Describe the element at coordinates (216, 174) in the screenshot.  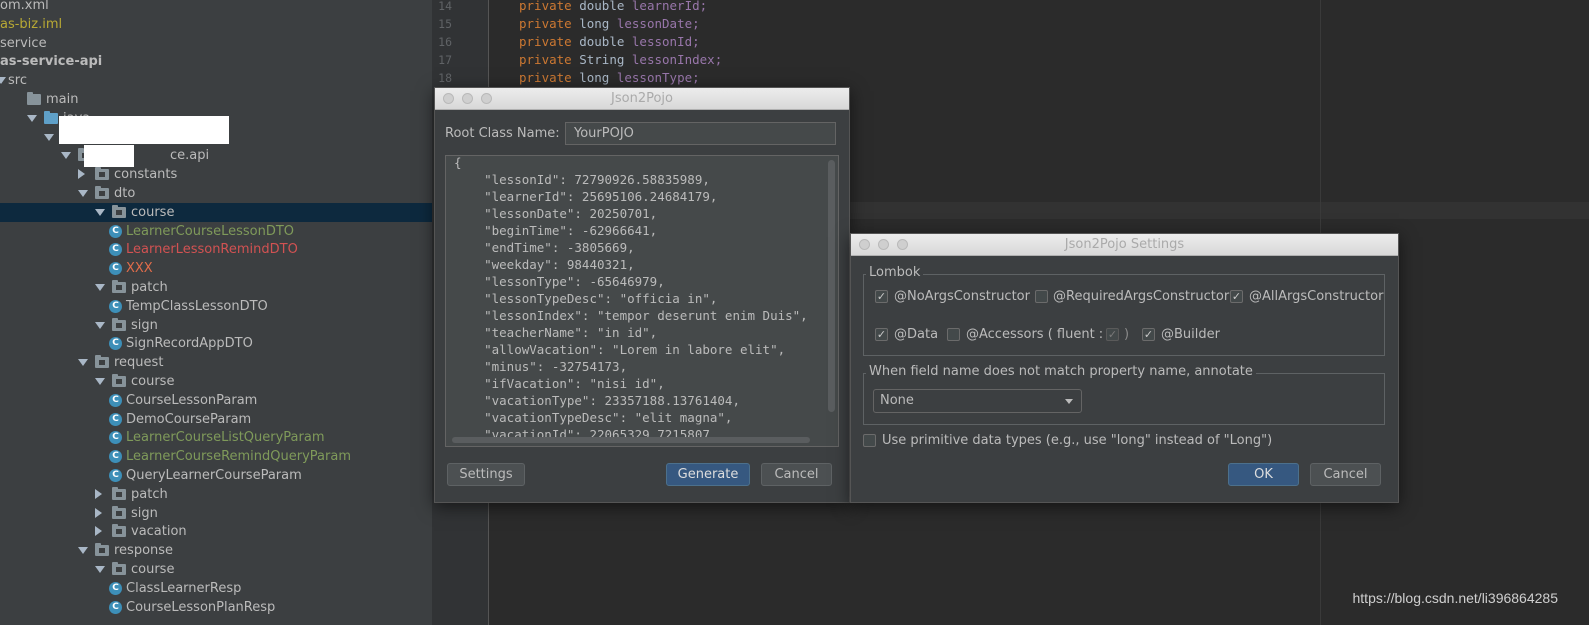
I see `tree-folder-item: constants` at that location.